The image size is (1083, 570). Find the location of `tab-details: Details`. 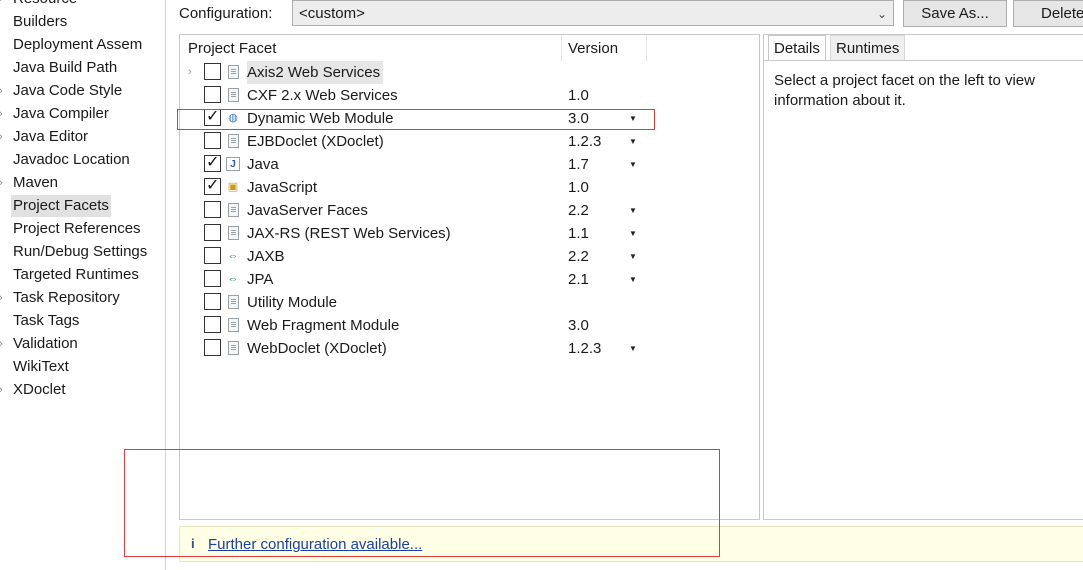

tab-details: Details is located at coordinates (797, 48).